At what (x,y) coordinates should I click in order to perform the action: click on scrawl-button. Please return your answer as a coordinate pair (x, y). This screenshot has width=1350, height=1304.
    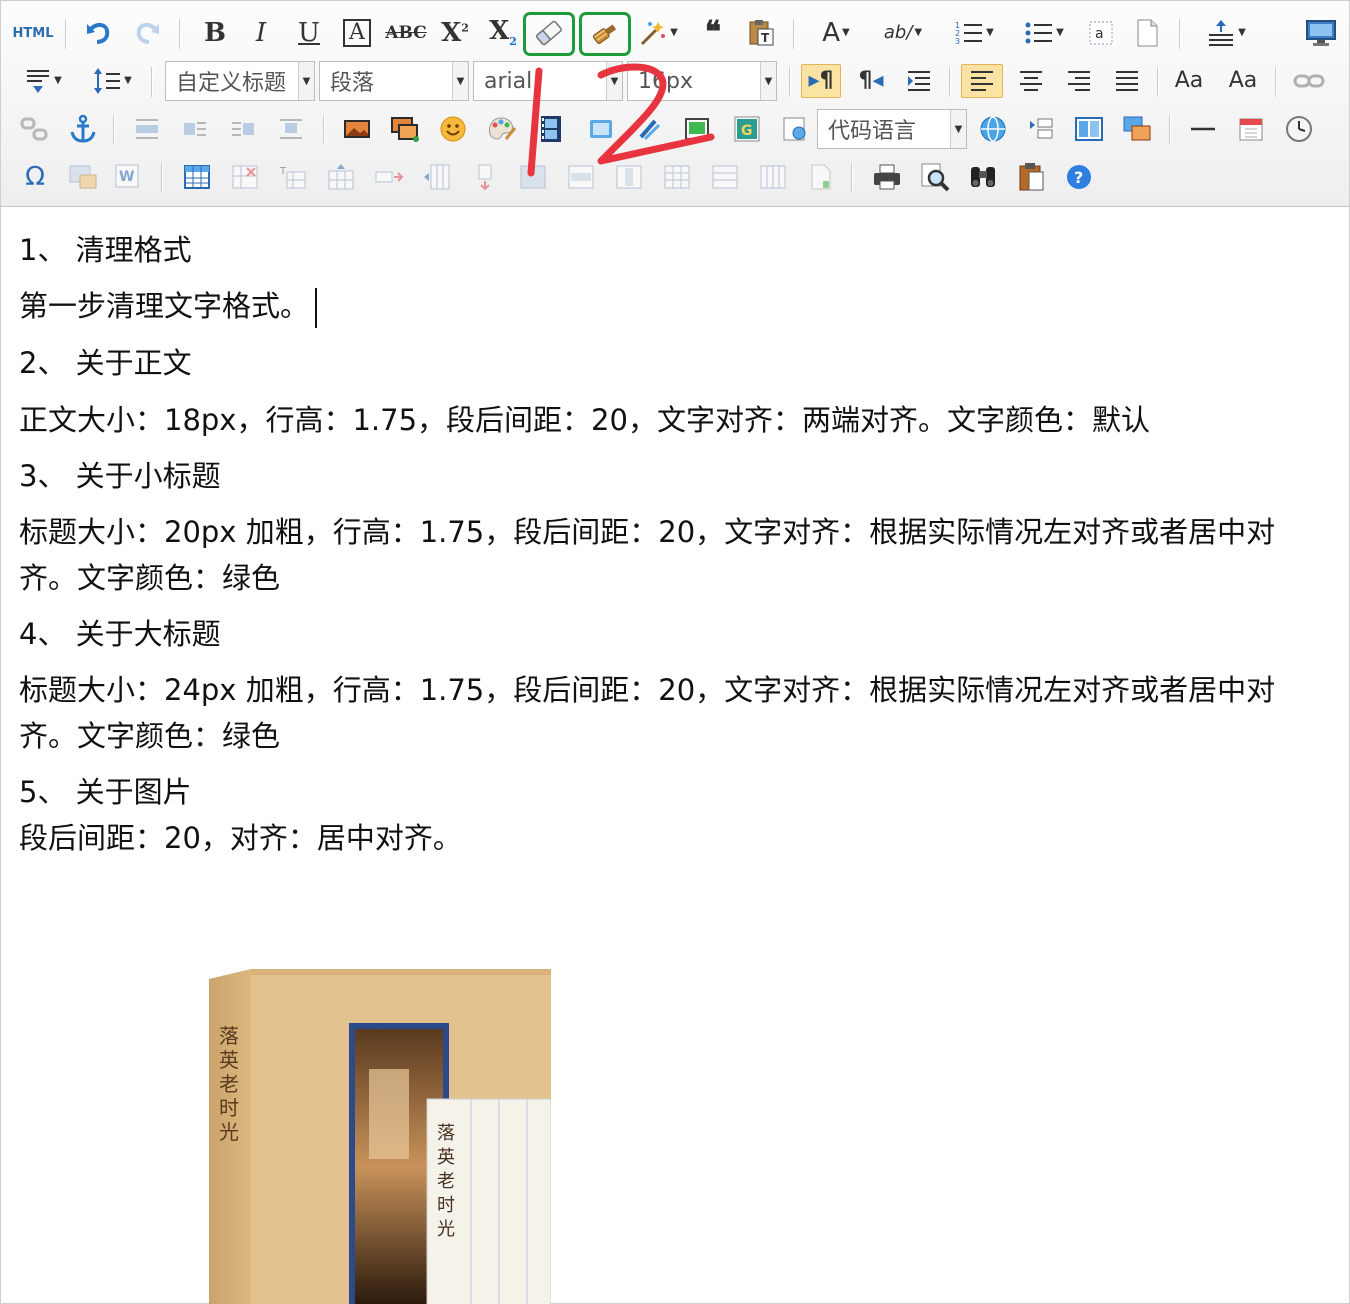
    Looking at the image, I should click on (501, 129).